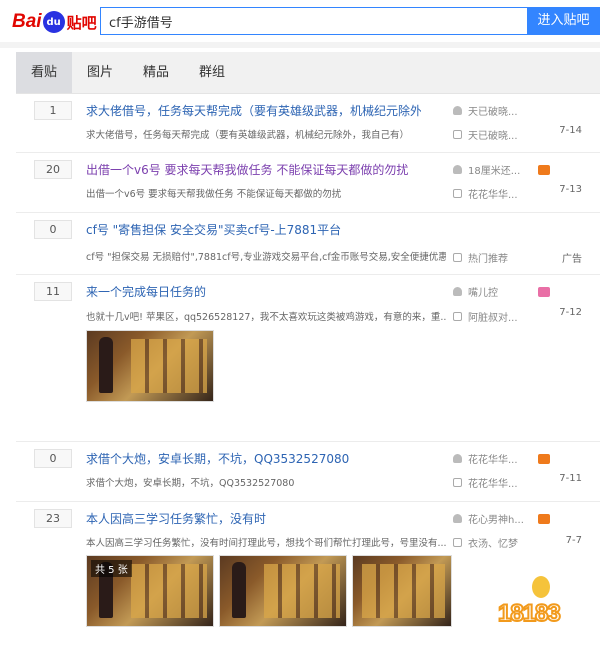  I want to click on thread-title: 本人因高三学习任务繁忙，没有时, so click(253, 518).